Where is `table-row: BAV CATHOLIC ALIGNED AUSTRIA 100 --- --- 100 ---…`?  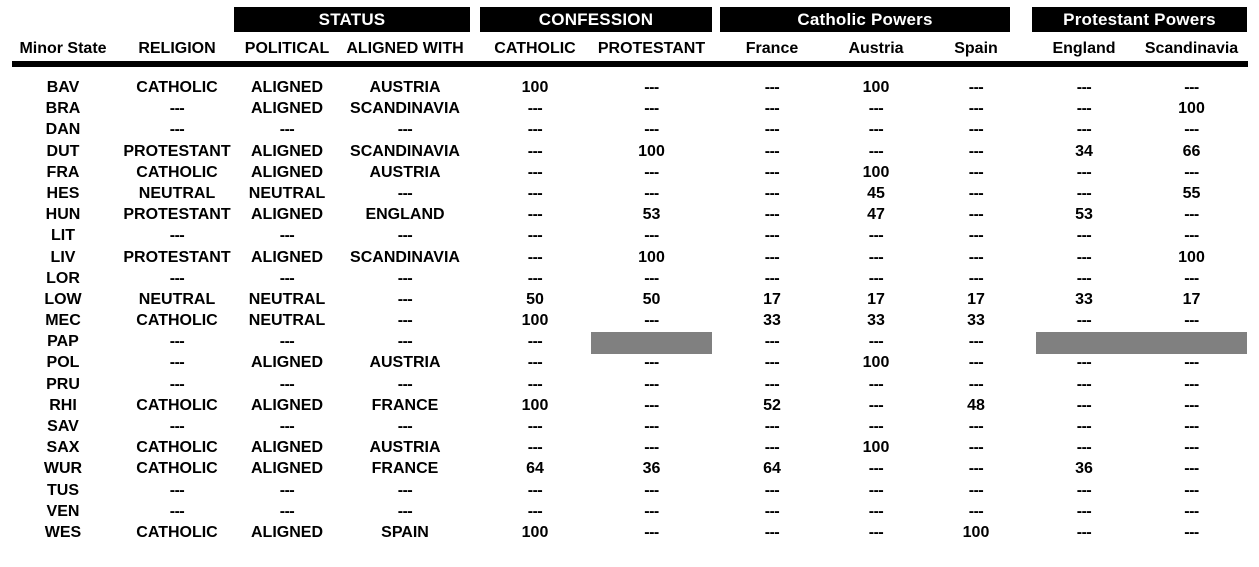
table-row: BAV CATHOLIC ALIGNED AUSTRIA 100 --- --- 100 ---… is located at coordinates (629, 87).